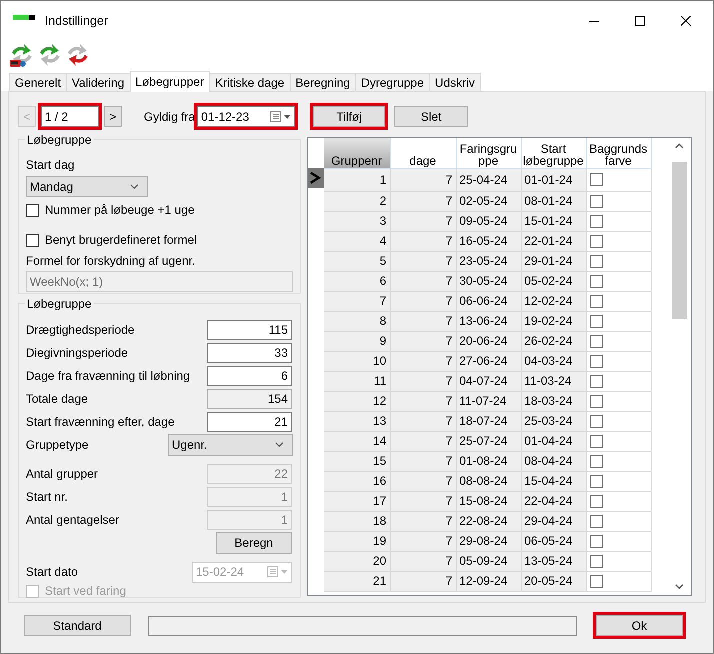 The image size is (714, 654). Describe the element at coordinates (85, 591) in the screenshot. I see `checkbox-label: Start ved faring` at that location.